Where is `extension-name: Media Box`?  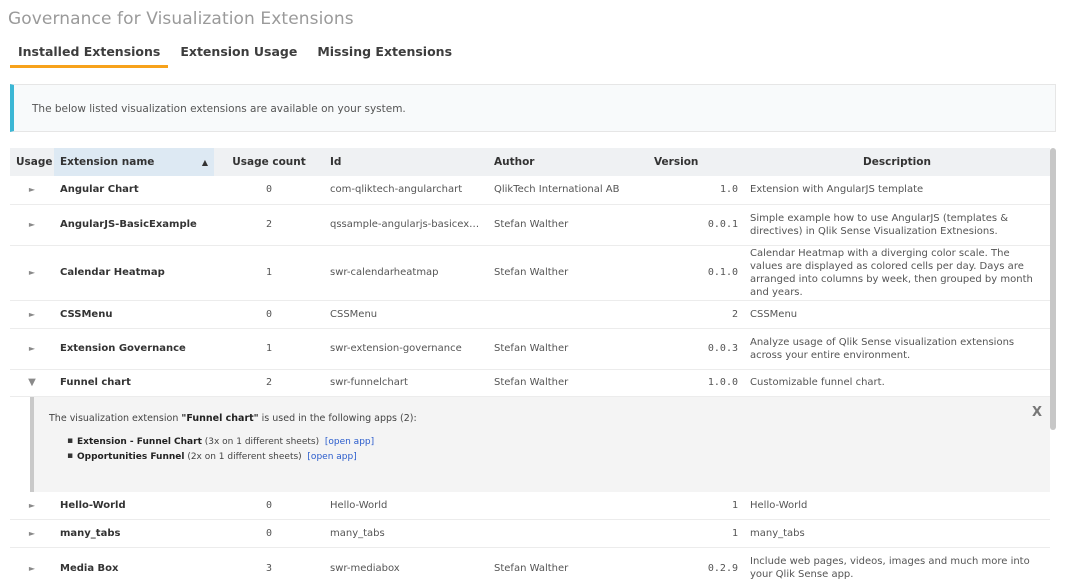 extension-name: Media Box is located at coordinates (134, 564).